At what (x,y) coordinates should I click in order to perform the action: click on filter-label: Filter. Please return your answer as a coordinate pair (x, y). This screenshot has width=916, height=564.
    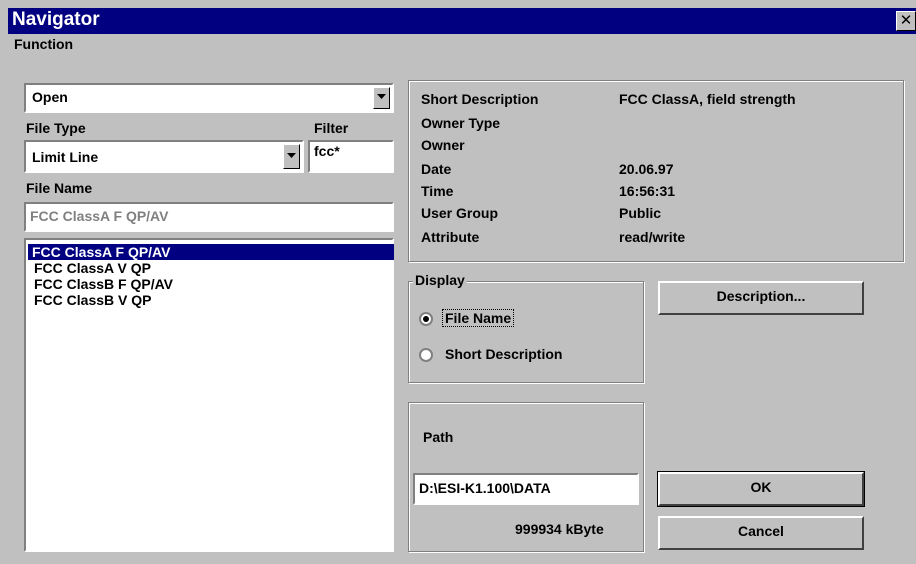
    Looking at the image, I should click on (331, 128).